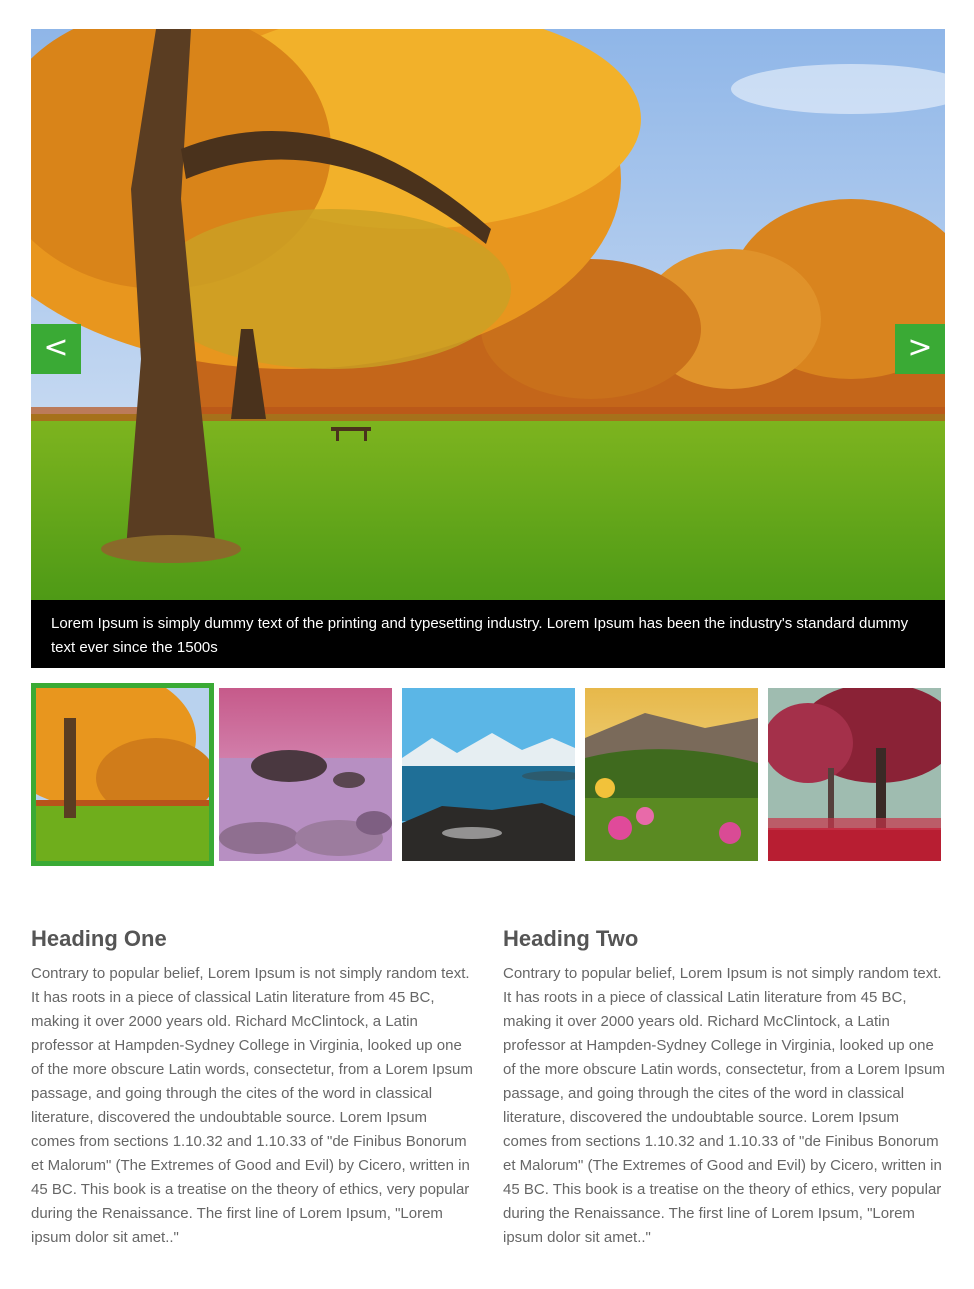  Describe the element at coordinates (920, 349) in the screenshot. I see `next-arrow-button: >` at that location.